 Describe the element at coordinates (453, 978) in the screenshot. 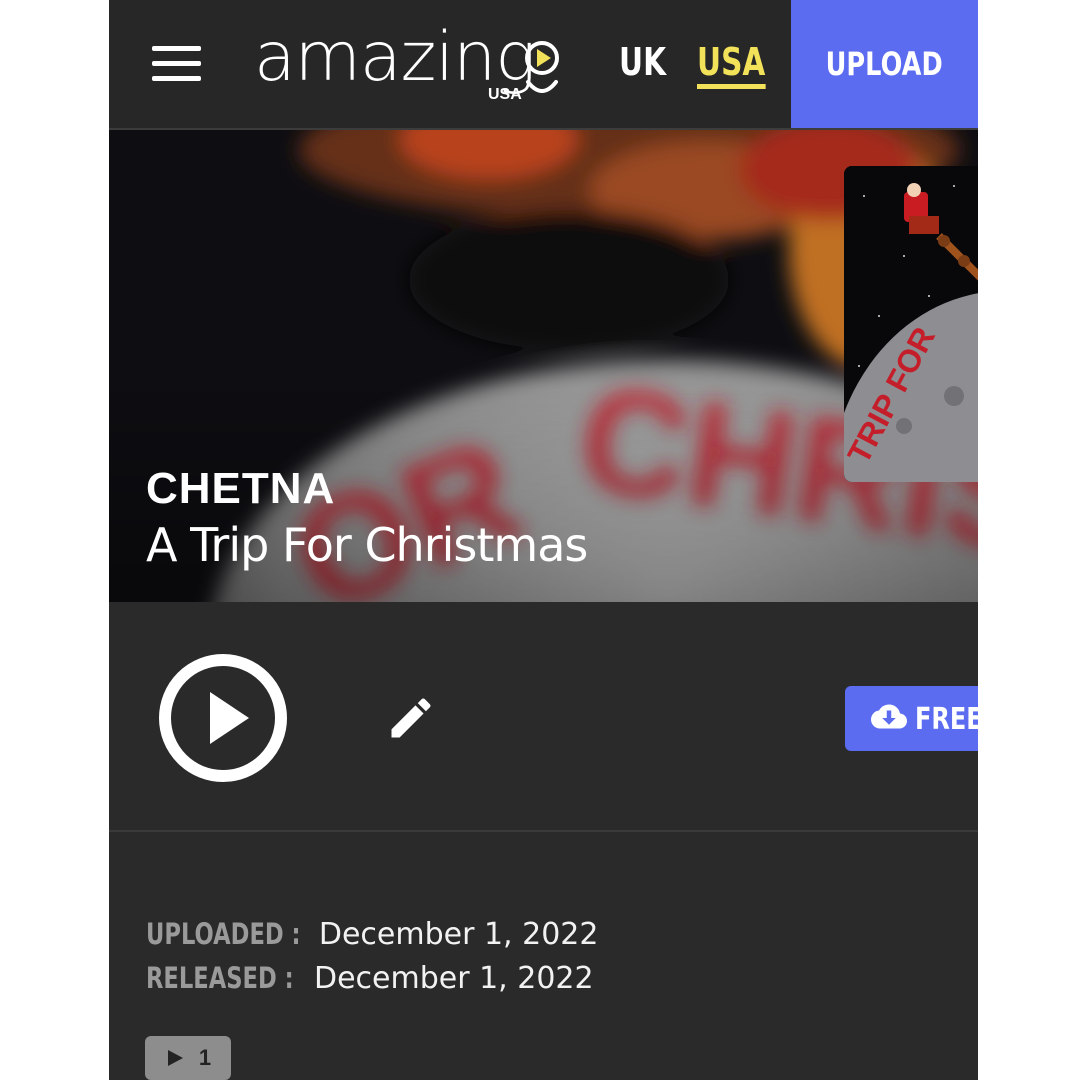

I see `released-date: December 1, 2022` at that location.